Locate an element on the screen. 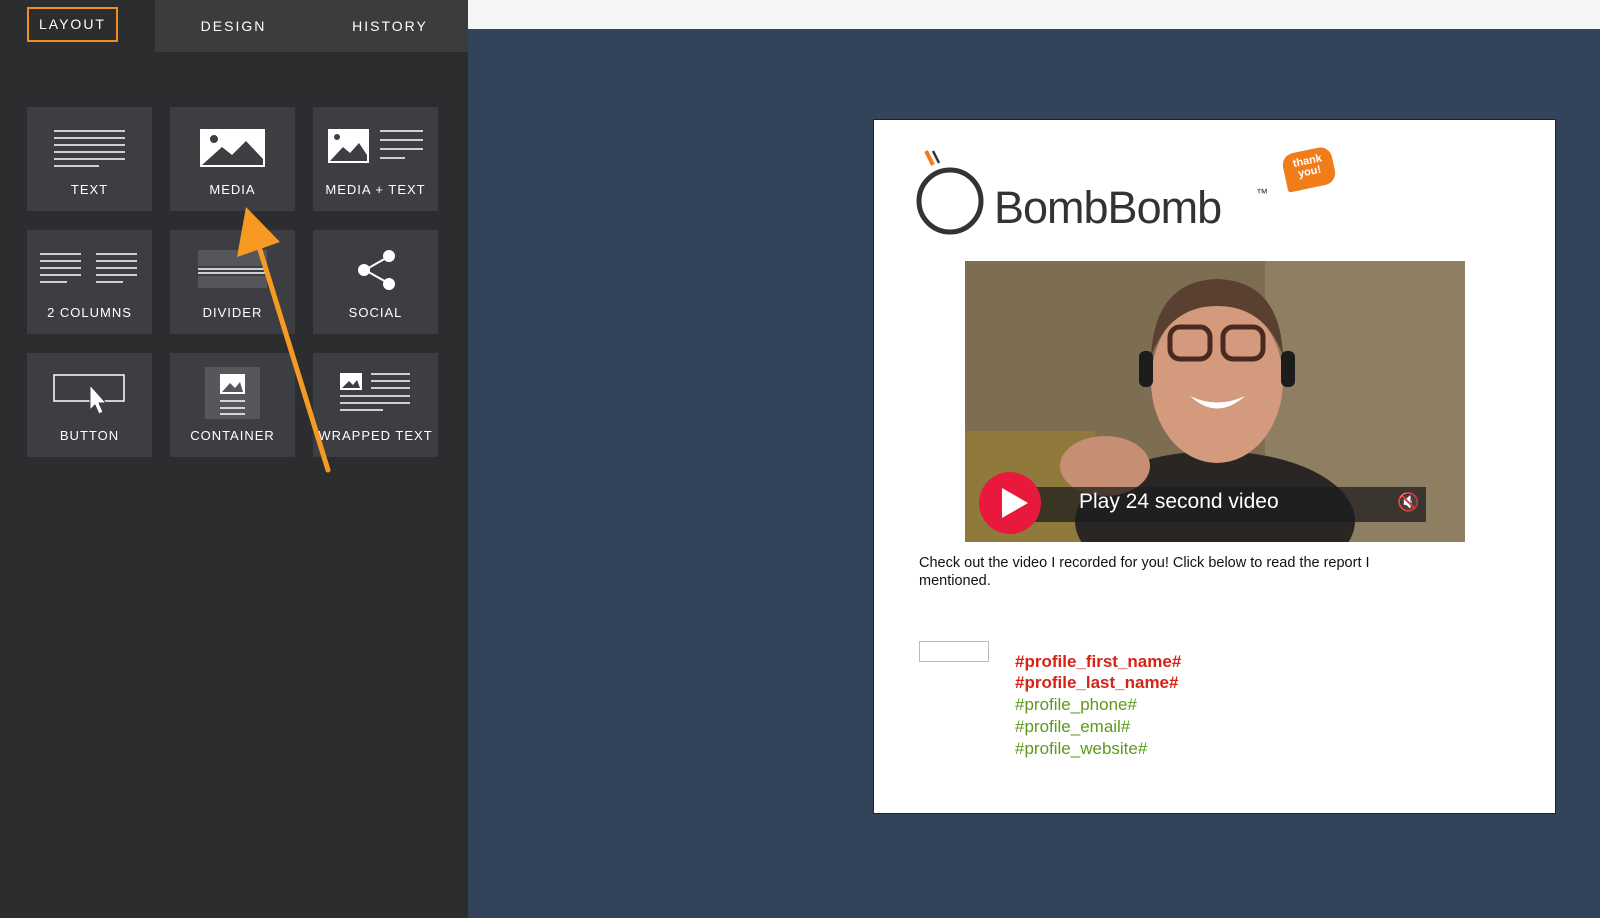 Image resolution: width=1600 pixels, height=918 pixels. block-wrapped-text-label: WRAPPED TEXT is located at coordinates (375, 435).